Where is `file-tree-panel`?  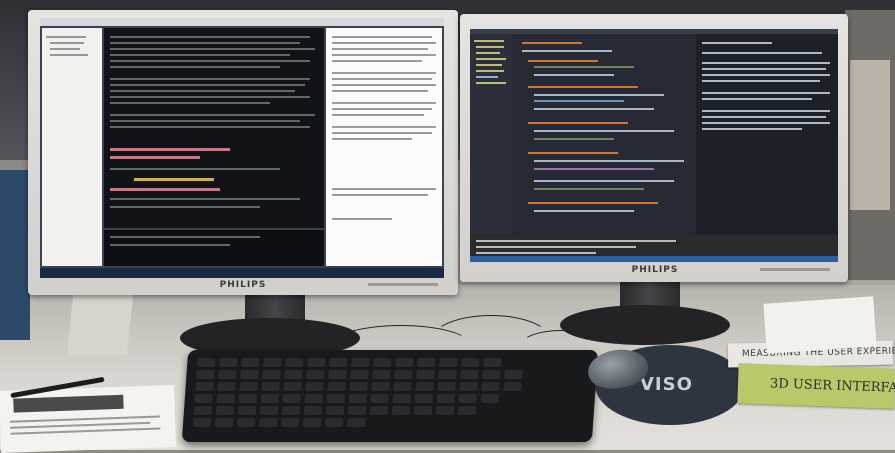
file-tree-panel is located at coordinates (72, 147).